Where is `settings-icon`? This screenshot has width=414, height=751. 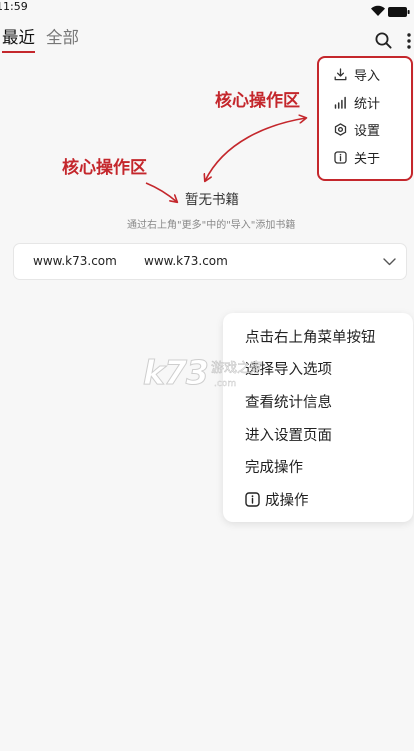 settings-icon is located at coordinates (340, 130).